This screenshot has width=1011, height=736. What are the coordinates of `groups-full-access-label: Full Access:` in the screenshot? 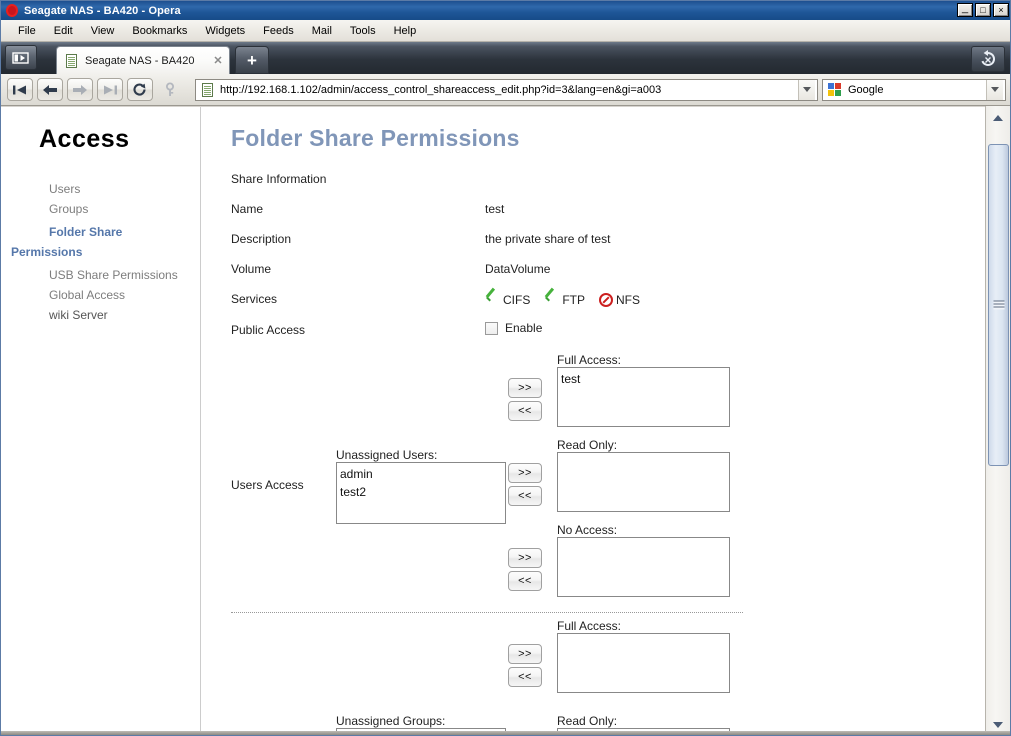 It's located at (589, 626).